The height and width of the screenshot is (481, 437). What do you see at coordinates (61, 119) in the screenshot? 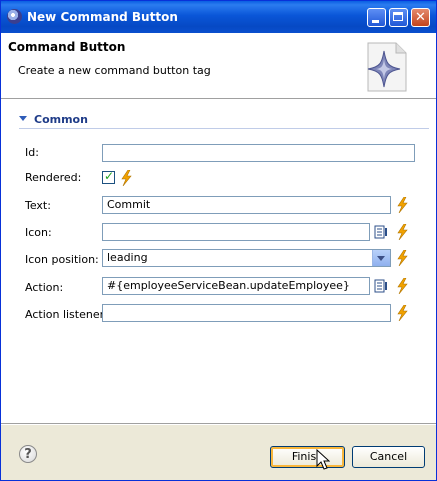
I see `section-title: Common` at bounding box center [61, 119].